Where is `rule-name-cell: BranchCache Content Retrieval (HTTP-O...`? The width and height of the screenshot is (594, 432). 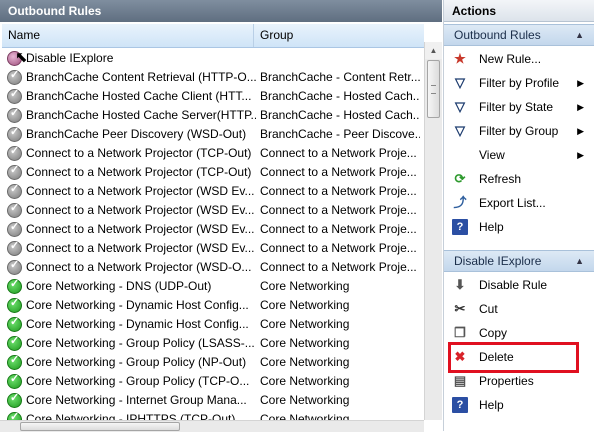
rule-name-cell: BranchCache Content Retrieval (HTTP-O... is located at coordinates (141, 77).